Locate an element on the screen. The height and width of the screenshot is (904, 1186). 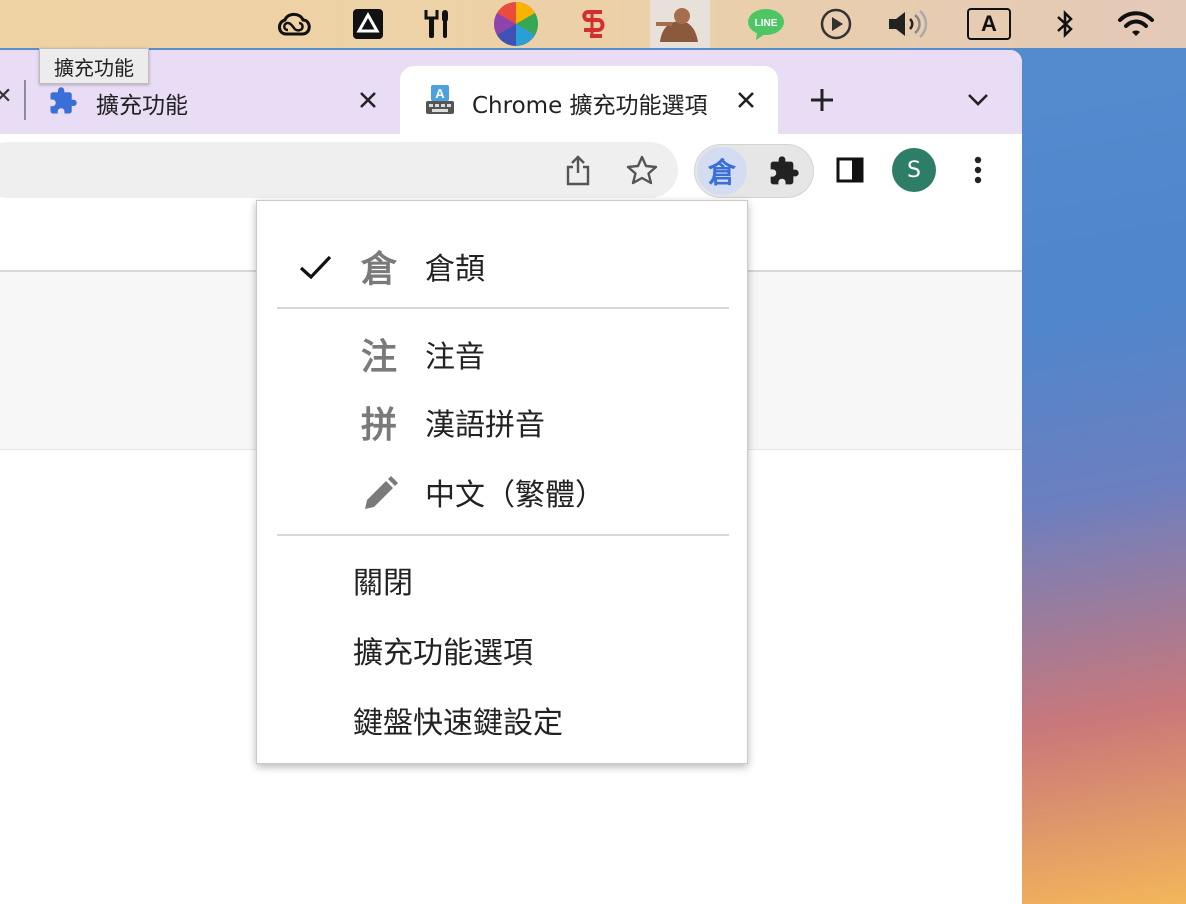
partial-tab-close-icon: ✕ is located at coordinates (6, 96).